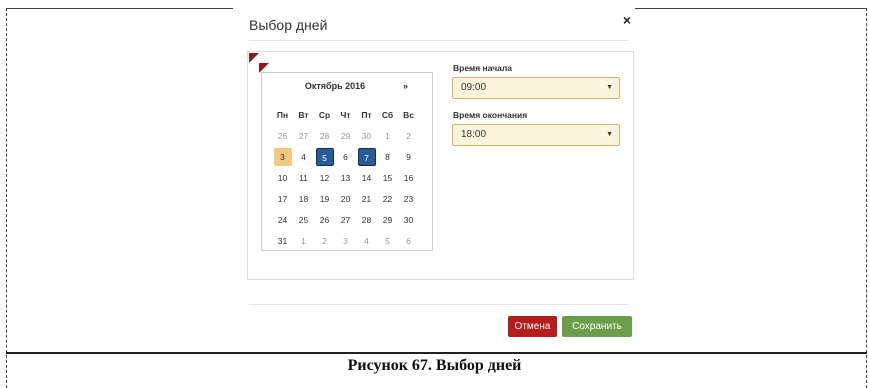  Describe the element at coordinates (627, 20) in the screenshot. I see `close-icon: ×` at that location.